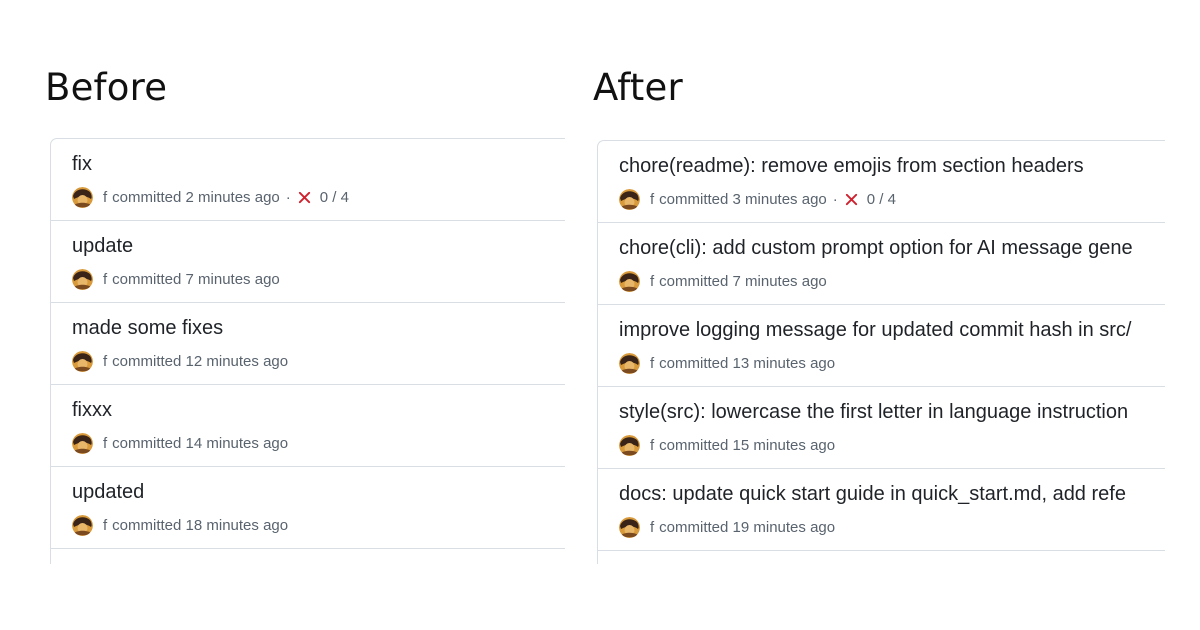 This screenshot has width=1200, height=630. I want to click on commit-title-link: fix, so click(82, 164).